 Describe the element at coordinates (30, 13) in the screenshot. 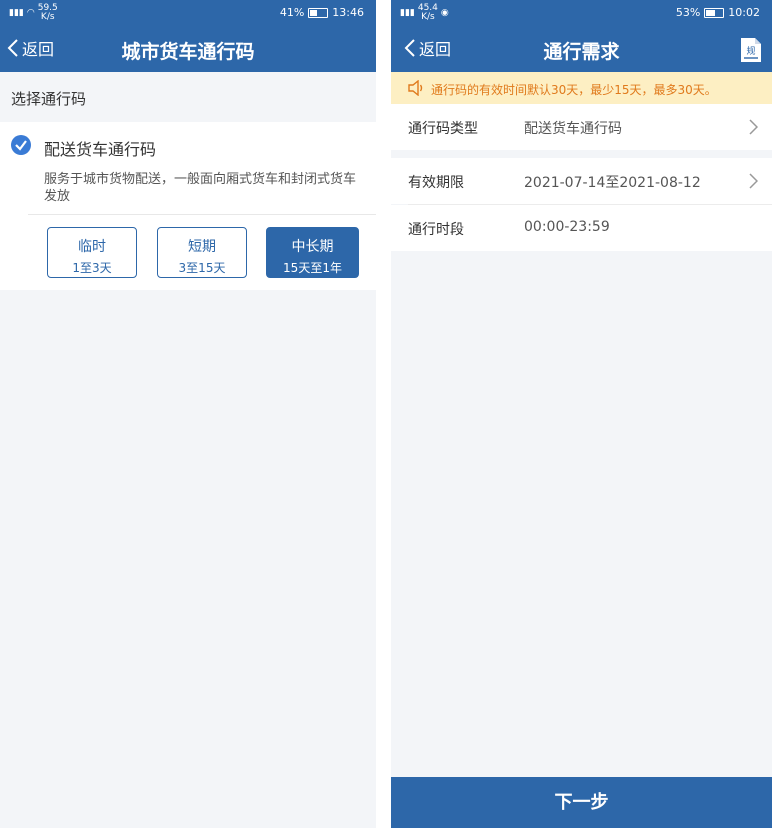

I see `wifi-icon: ◠` at that location.